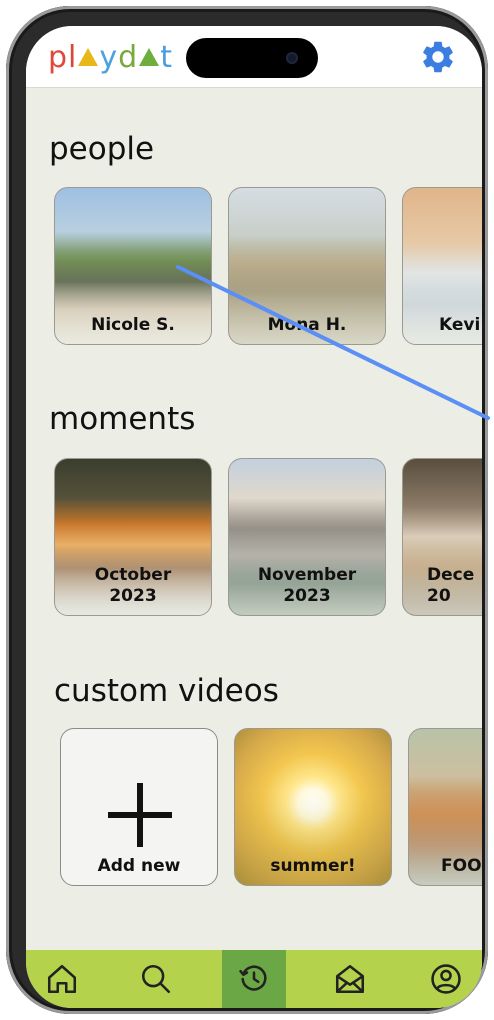 The width and height of the screenshot is (494, 1020). Describe the element at coordinates (442, 266) in the screenshot. I see `person-card-kevin: Kevi` at that location.